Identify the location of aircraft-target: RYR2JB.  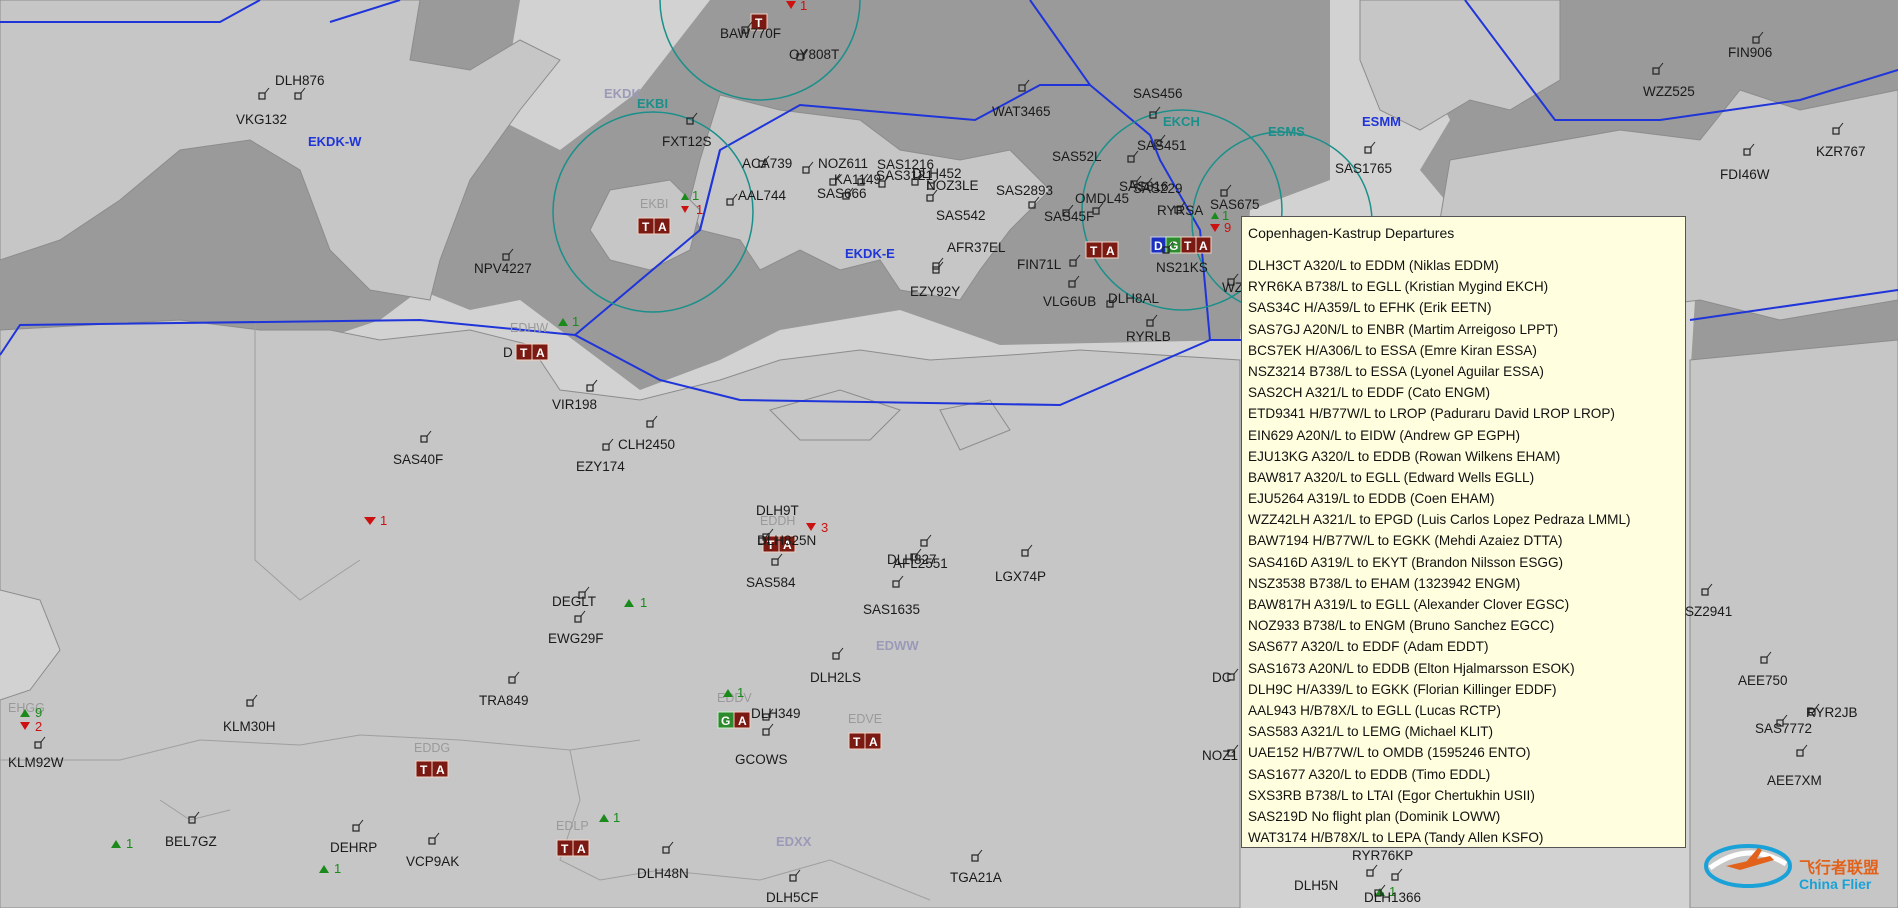
(1832, 711).